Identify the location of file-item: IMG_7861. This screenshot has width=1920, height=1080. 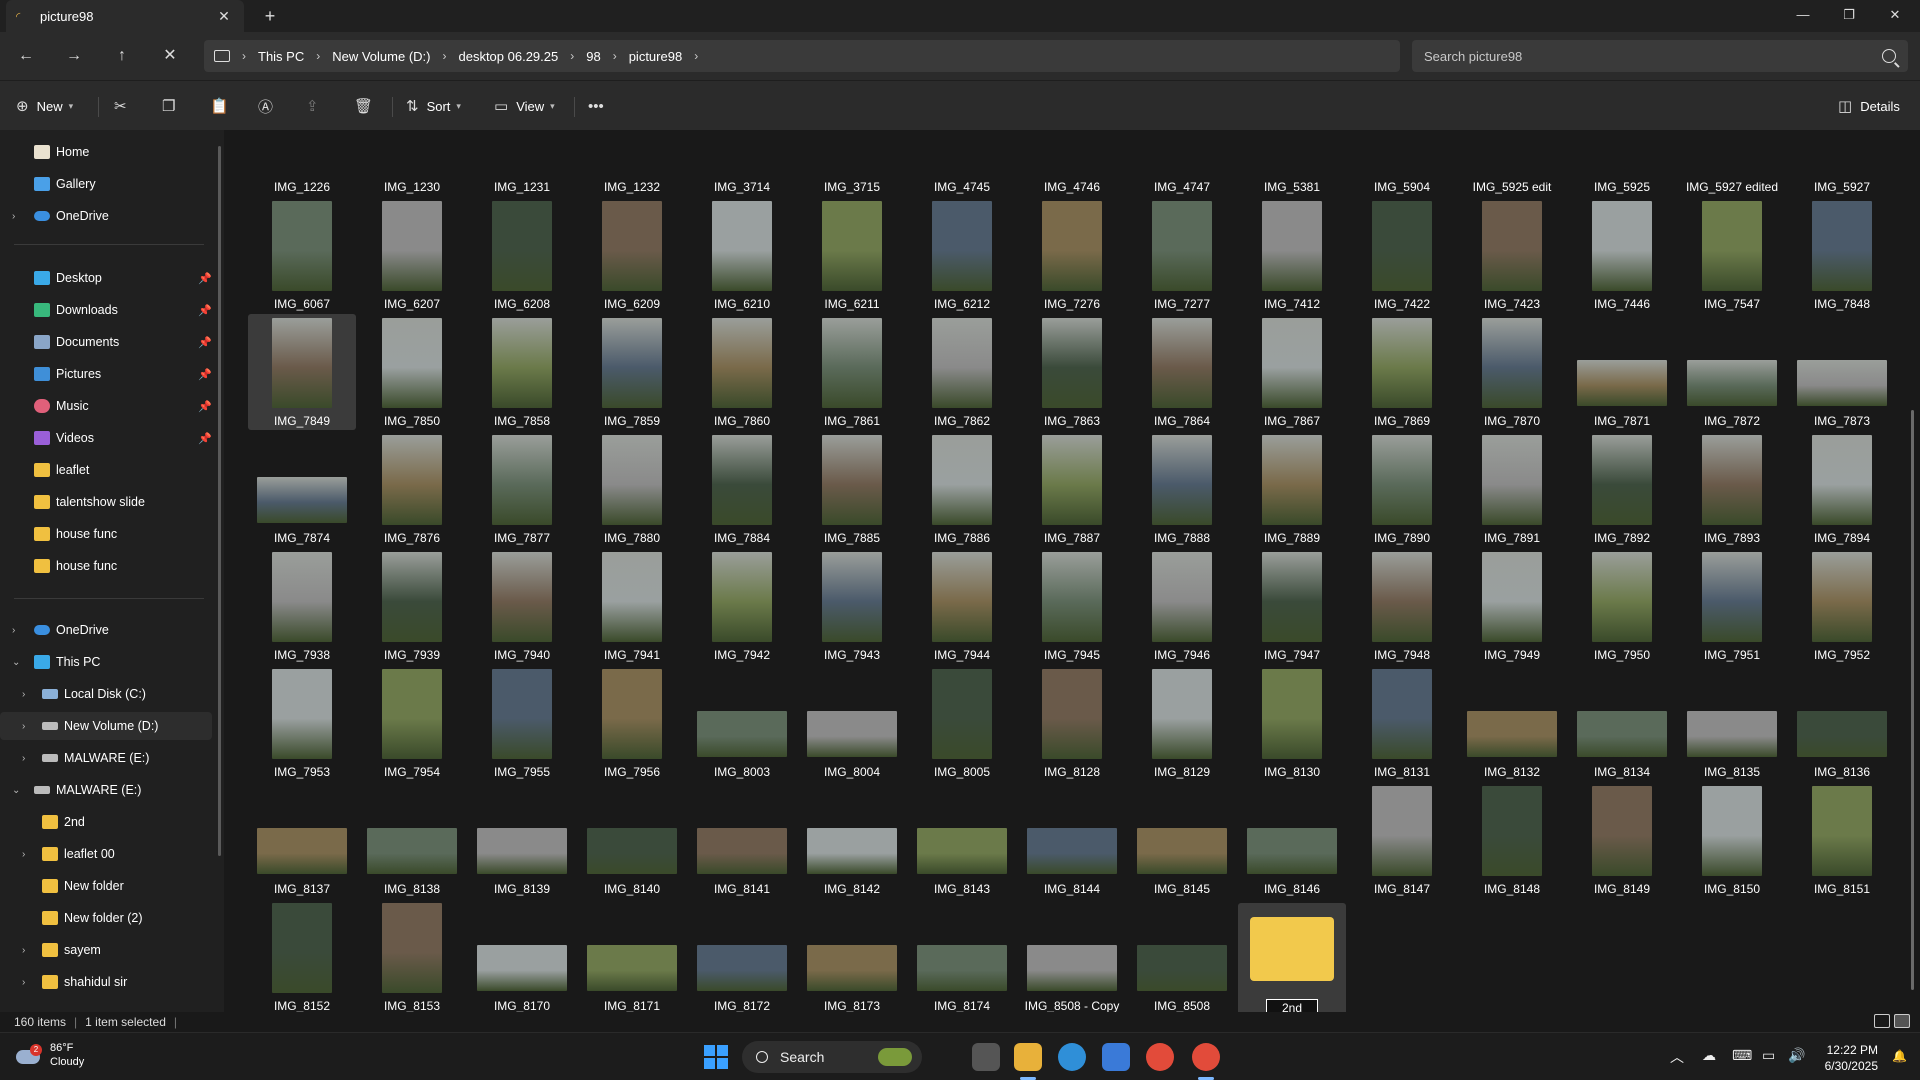
(852, 372).